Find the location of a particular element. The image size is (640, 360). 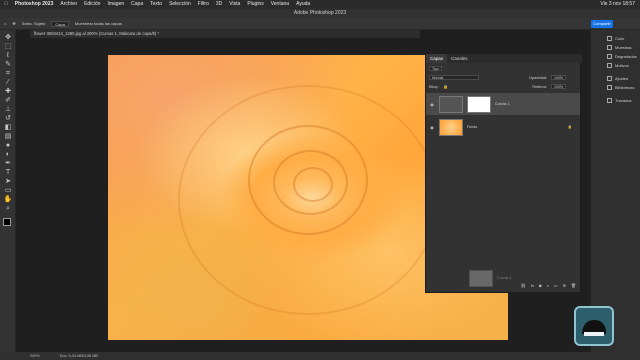

logo-icon is located at coordinates (594, 328).